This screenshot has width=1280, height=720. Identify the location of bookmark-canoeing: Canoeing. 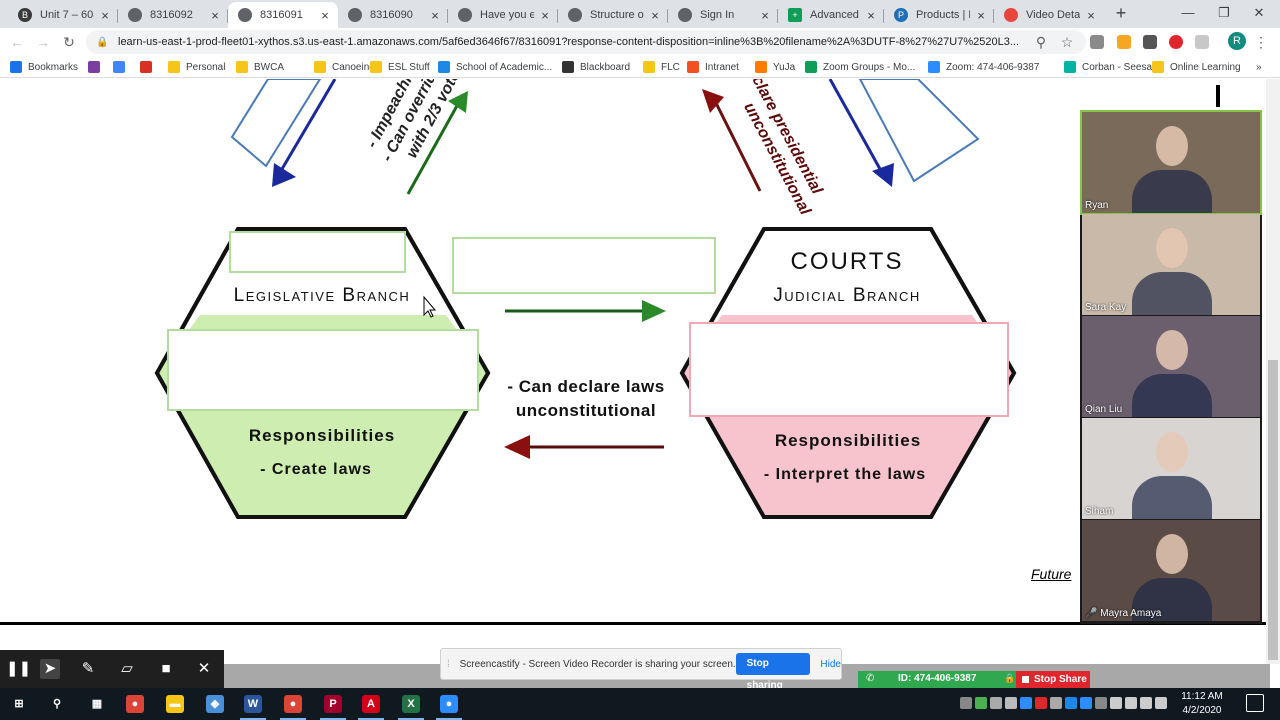
(344, 67).